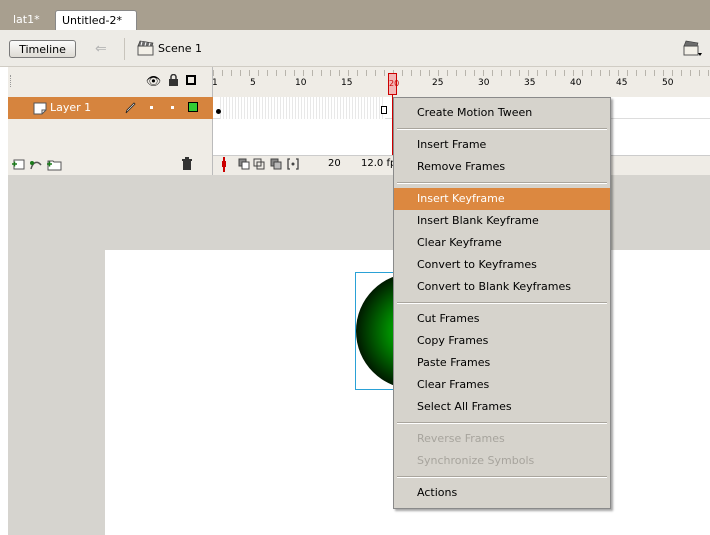  What do you see at coordinates (31, 20) in the screenshot?
I see `tab-lat1: lat1*` at bounding box center [31, 20].